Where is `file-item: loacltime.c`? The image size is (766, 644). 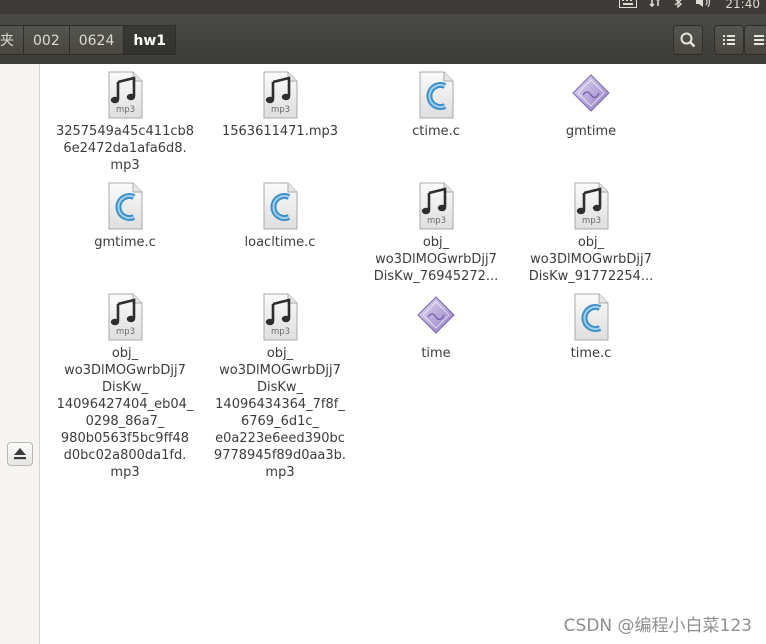
file-item: loacltime.c is located at coordinates (280, 216).